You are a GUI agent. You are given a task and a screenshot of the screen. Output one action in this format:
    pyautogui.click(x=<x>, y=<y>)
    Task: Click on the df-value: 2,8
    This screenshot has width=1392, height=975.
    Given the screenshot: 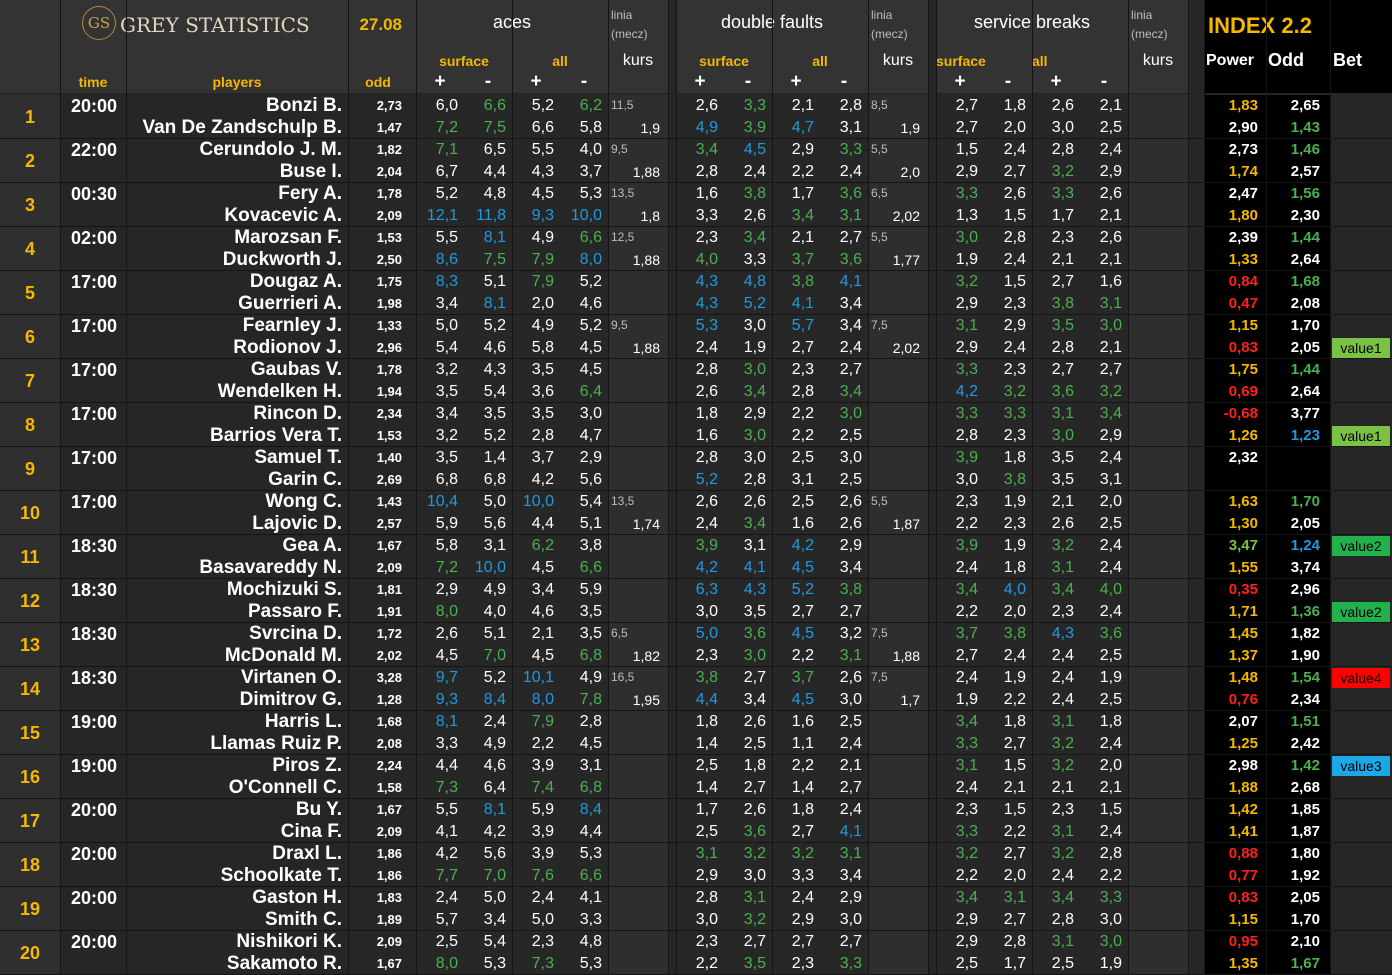 What is the action you would take?
    pyautogui.click(x=802, y=391)
    